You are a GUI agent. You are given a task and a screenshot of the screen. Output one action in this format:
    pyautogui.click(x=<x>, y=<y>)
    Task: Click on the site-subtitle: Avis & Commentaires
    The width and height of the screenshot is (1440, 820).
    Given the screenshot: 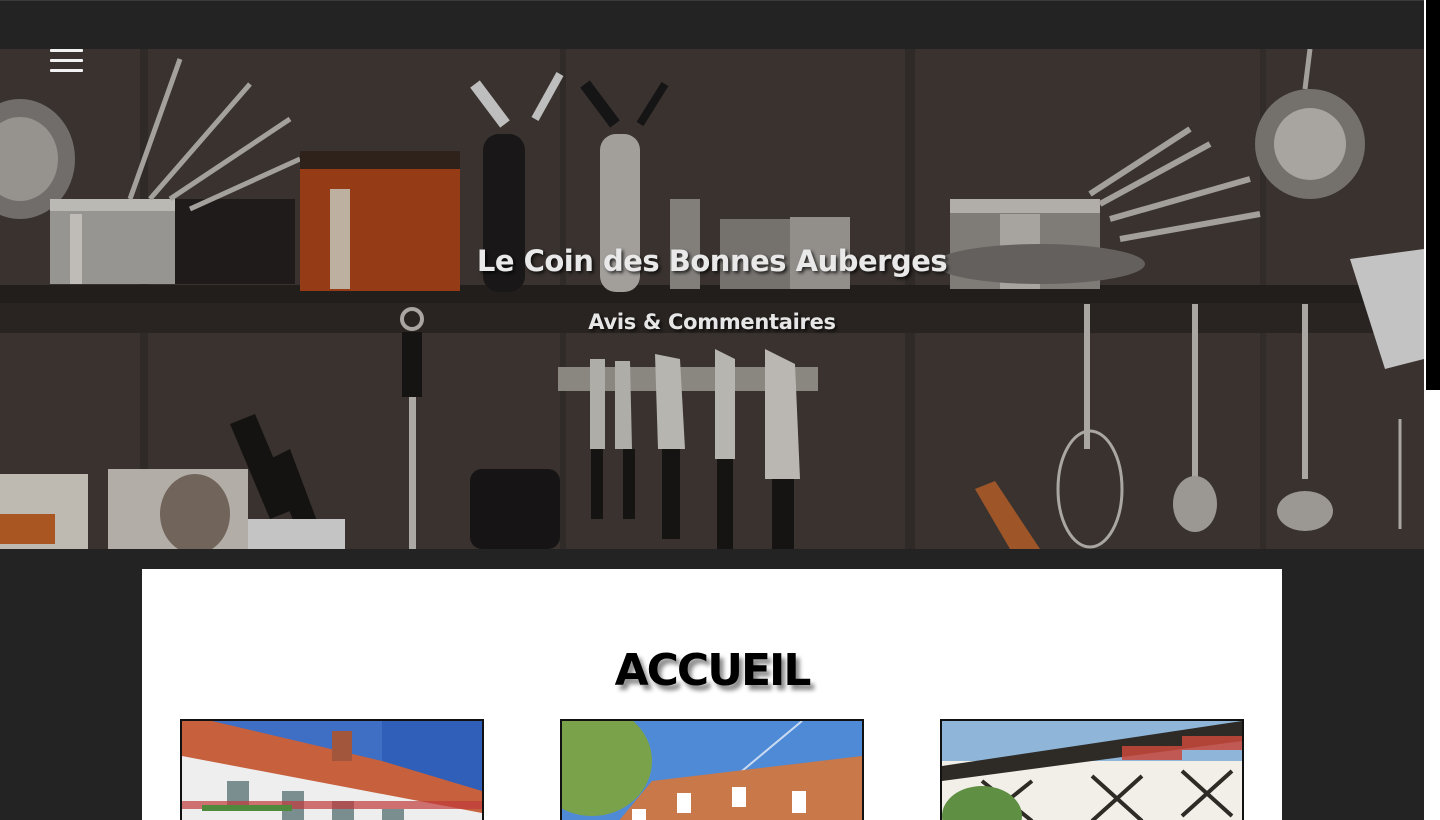 What is the action you would take?
    pyautogui.click(x=712, y=322)
    